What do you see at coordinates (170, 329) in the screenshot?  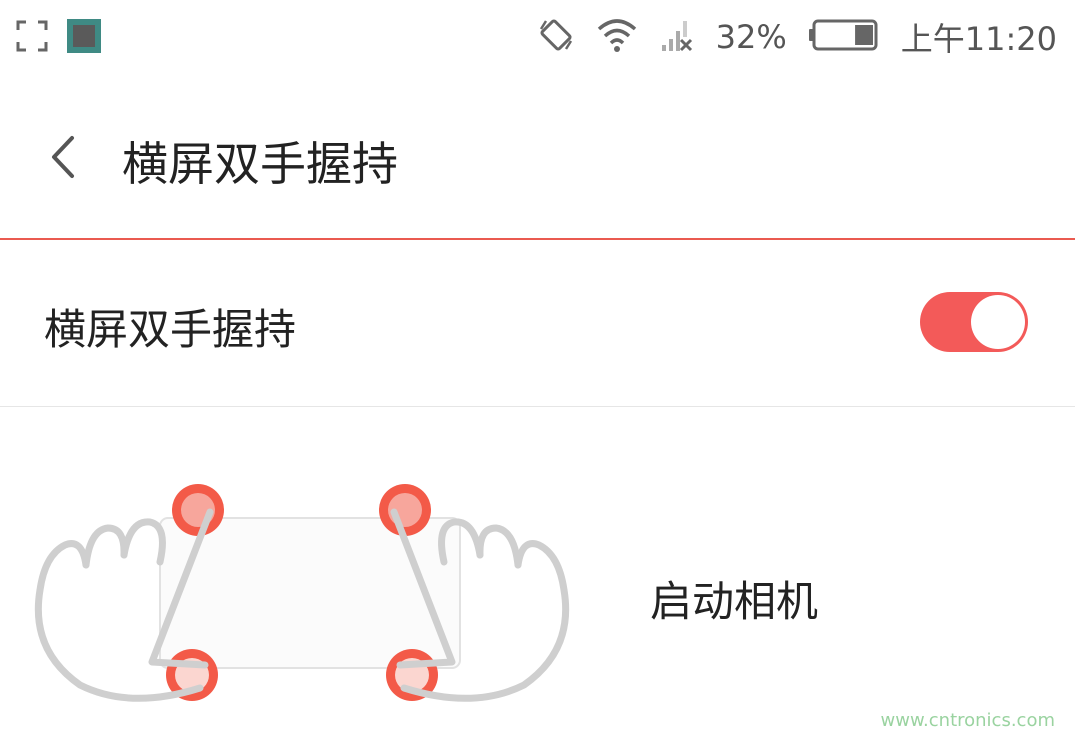 I see `setting-label: 横屏双手握持` at bounding box center [170, 329].